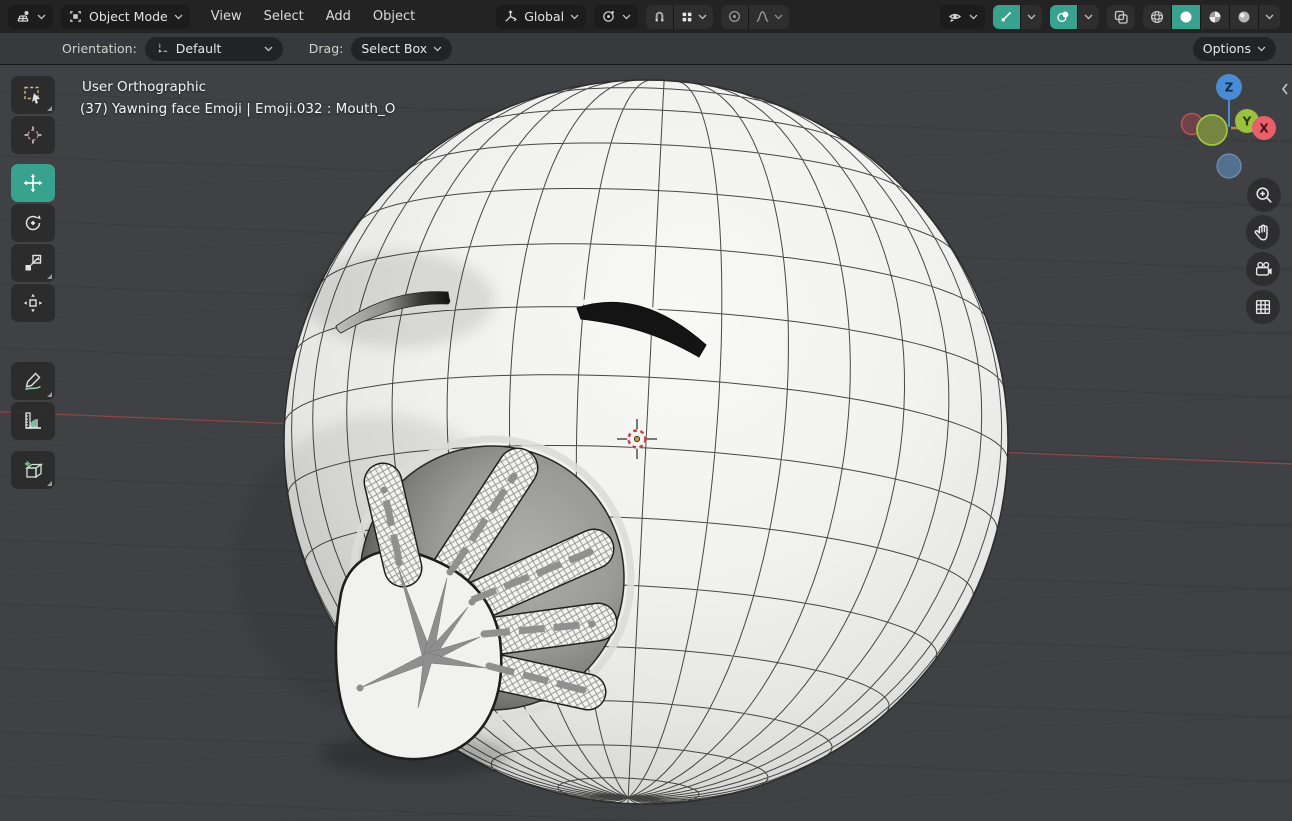 Image resolution: width=1292 pixels, height=821 pixels. I want to click on orientation-value: Global, so click(544, 16).